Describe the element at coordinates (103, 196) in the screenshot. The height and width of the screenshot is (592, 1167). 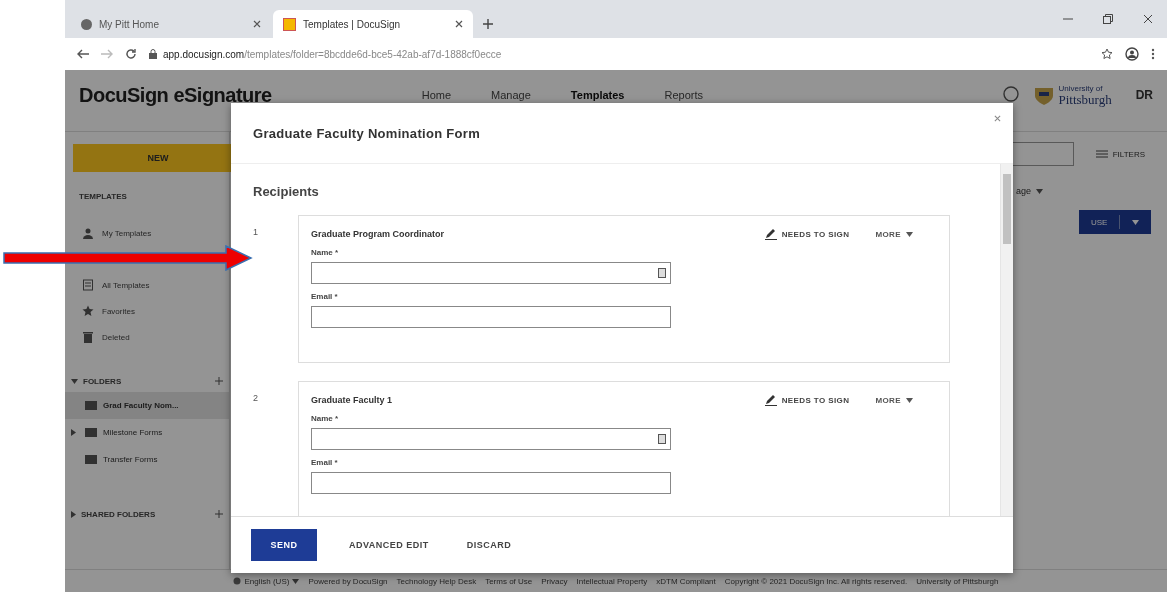
I see `section-heading: TEMPLATES` at that location.